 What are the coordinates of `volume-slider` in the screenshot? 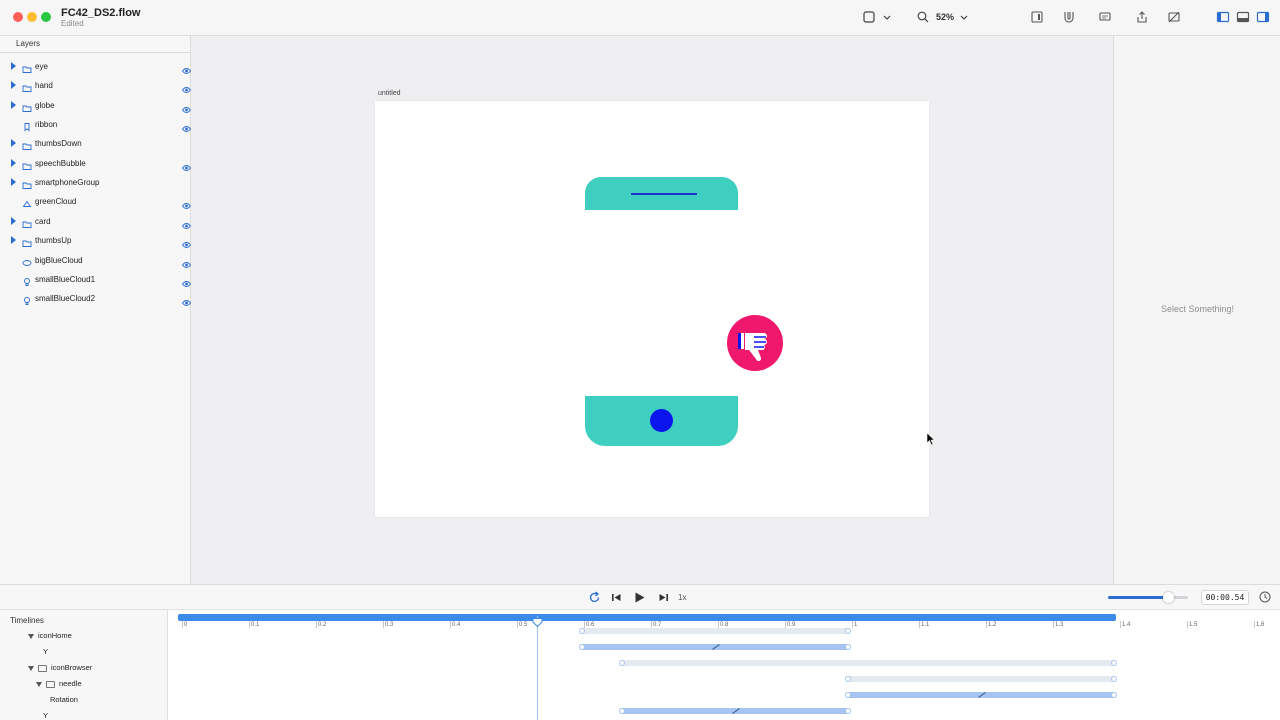 It's located at (1148, 597).